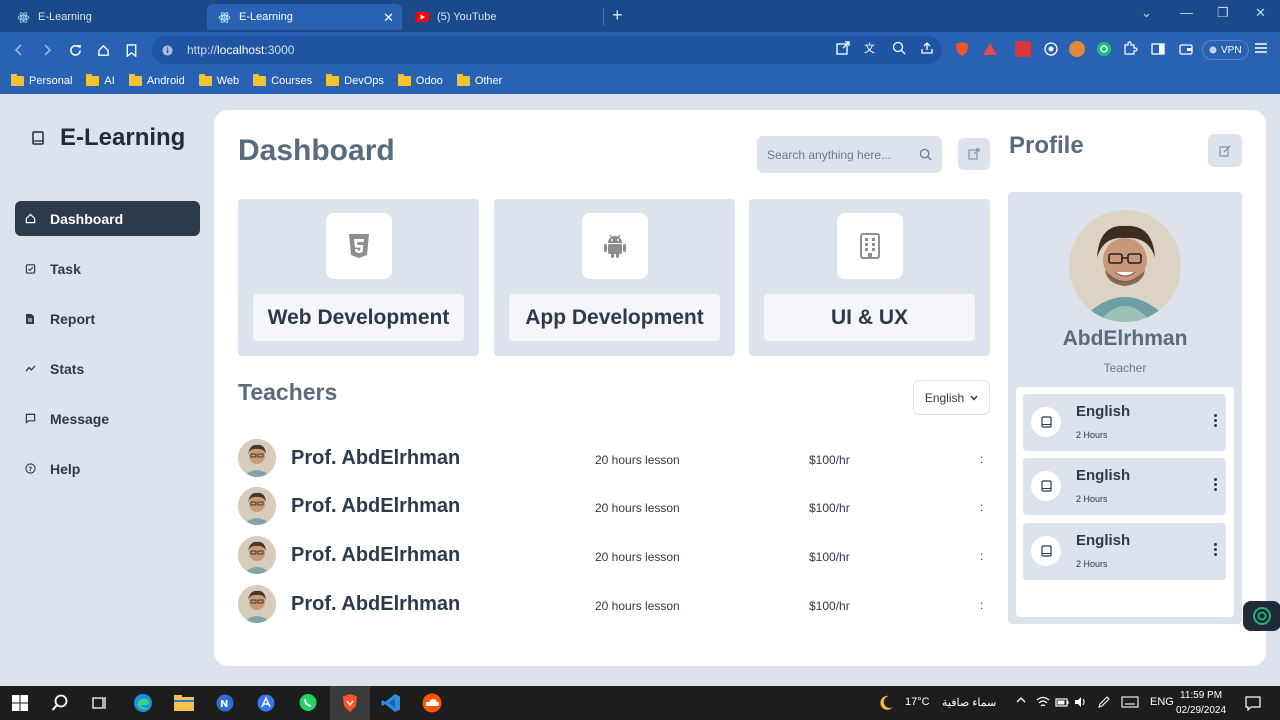 The height and width of the screenshot is (720, 1280). I want to click on brave-rewards-icon, so click(990, 49).